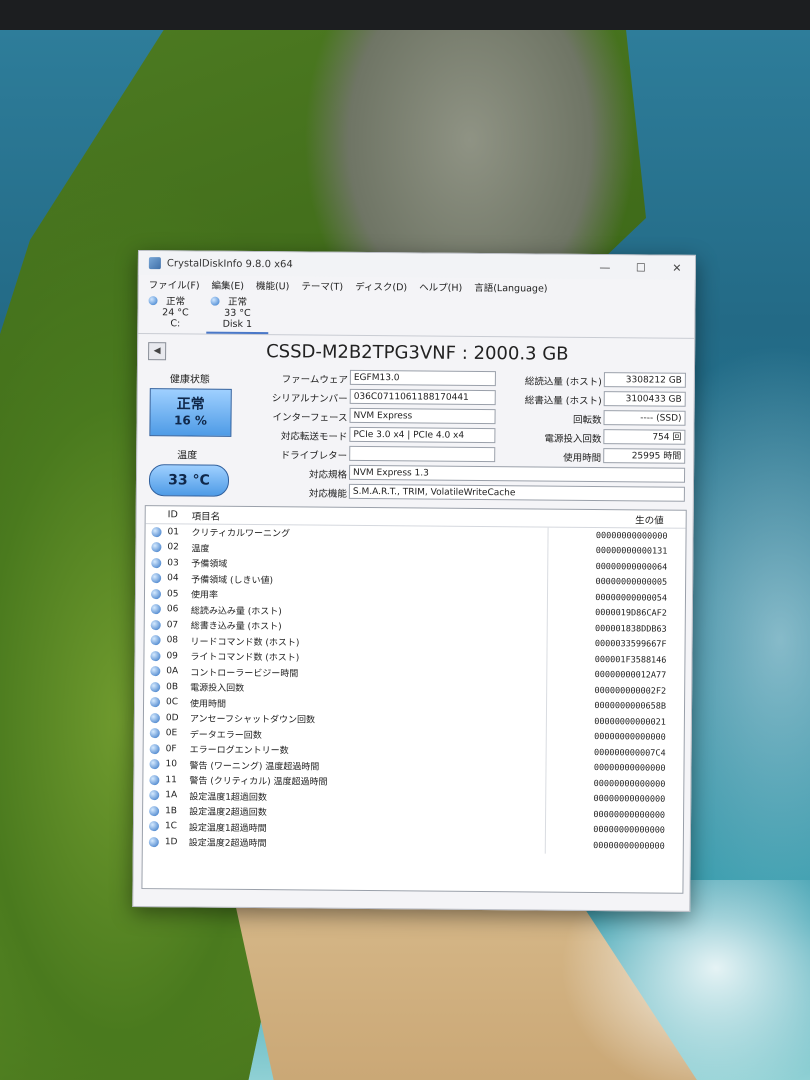 The width and height of the screenshot is (810, 1080). What do you see at coordinates (204, 595) in the screenshot?
I see `attribute-name: 使用率` at bounding box center [204, 595].